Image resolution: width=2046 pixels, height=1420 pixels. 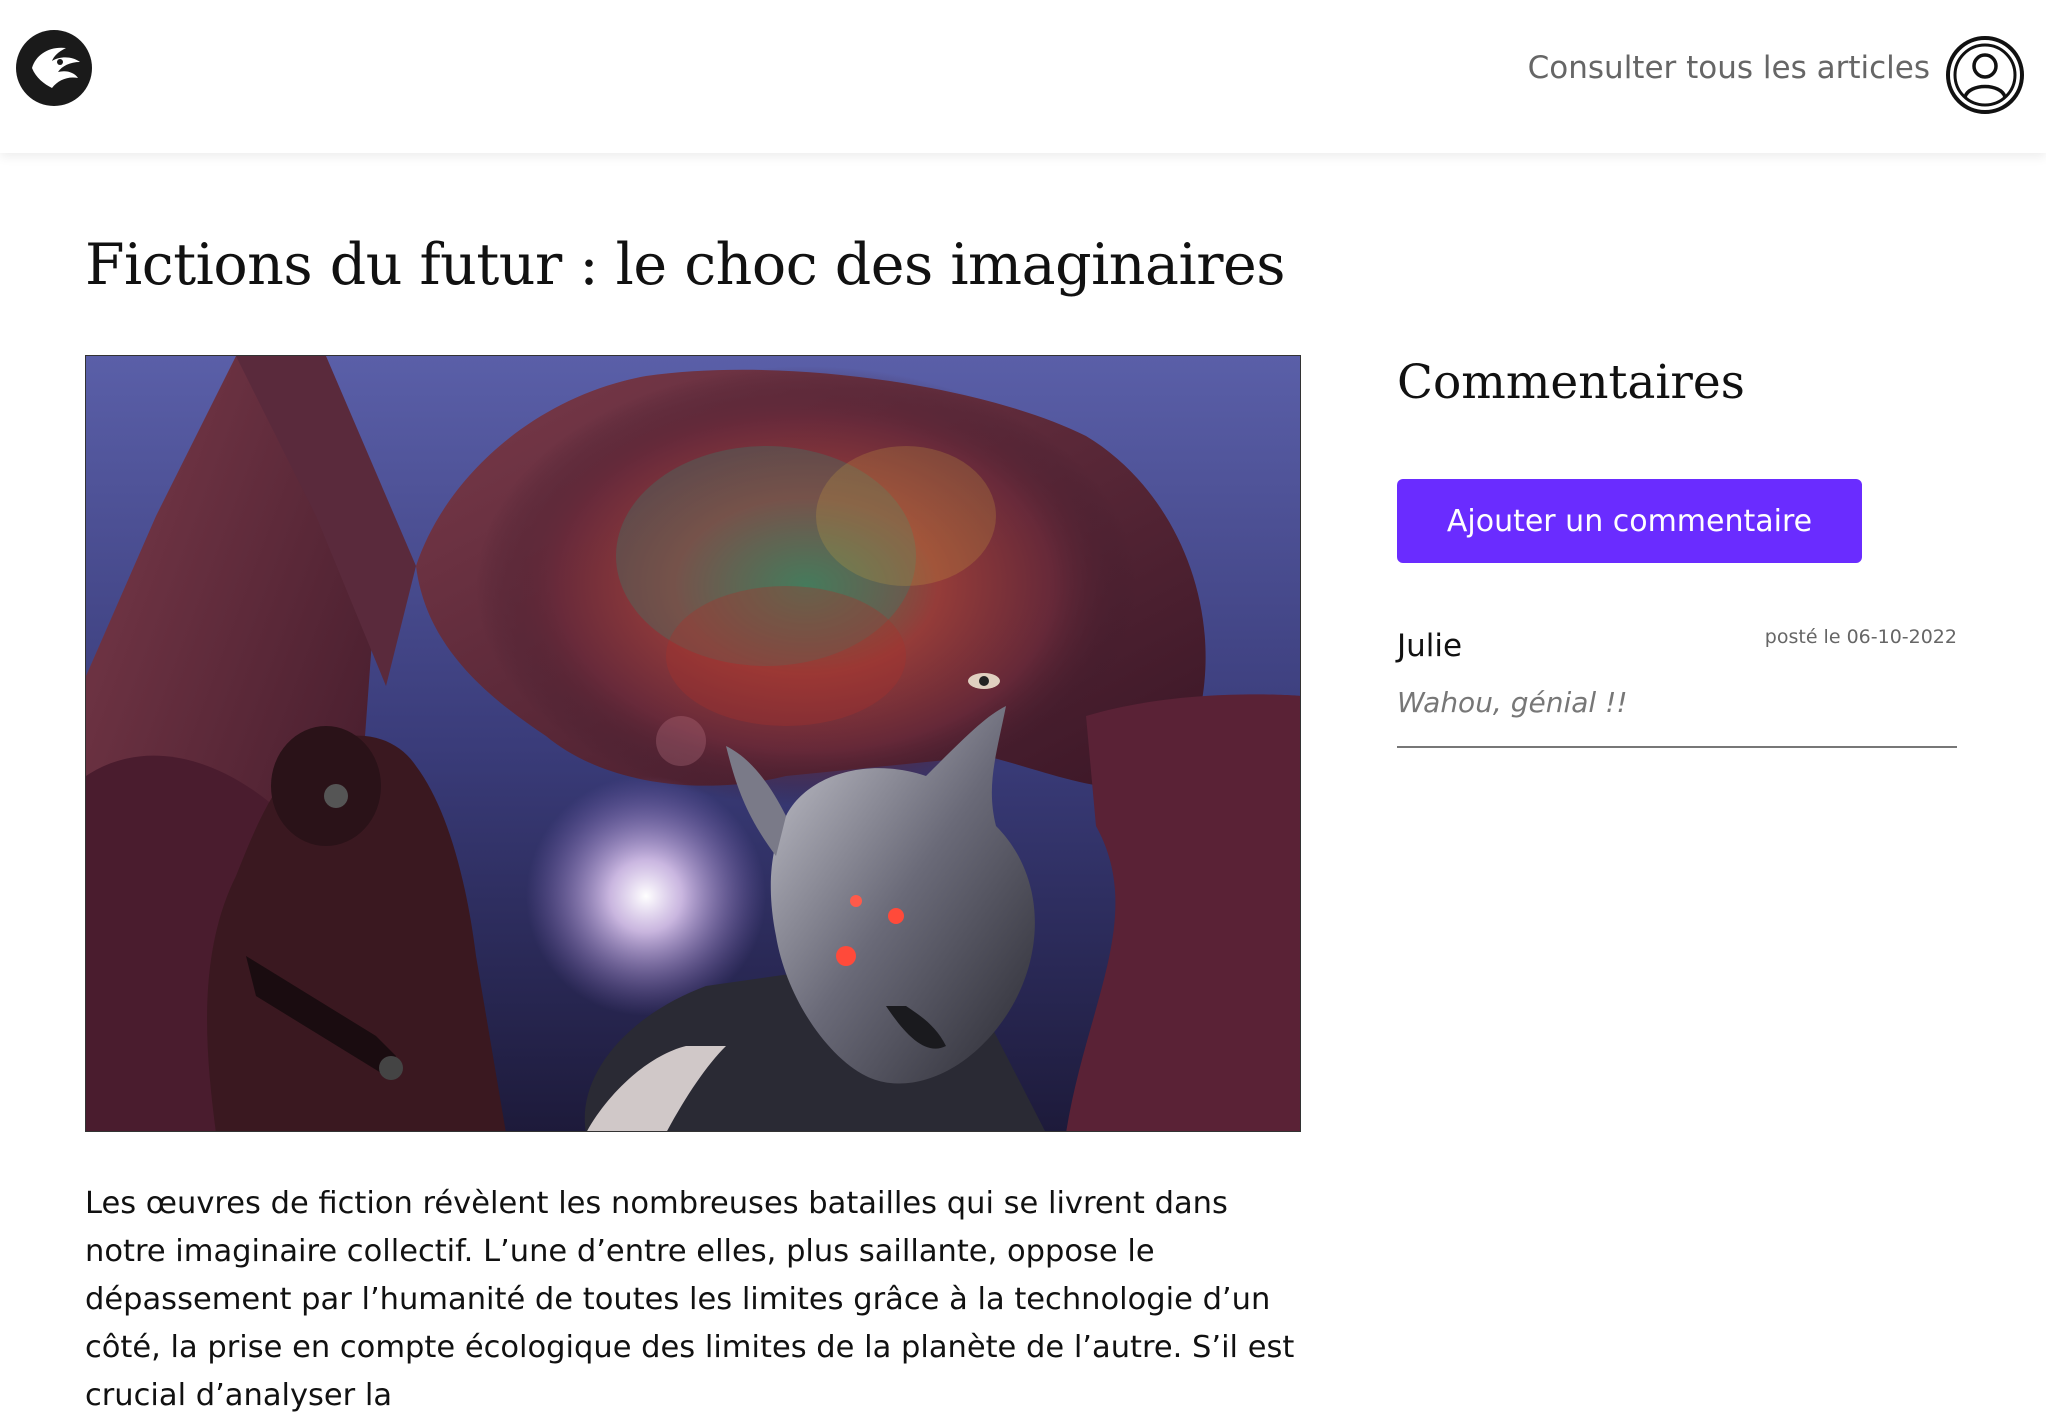 What do you see at coordinates (1985, 75) in the screenshot?
I see `user-account-icon` at bounding box center [1985, 75].